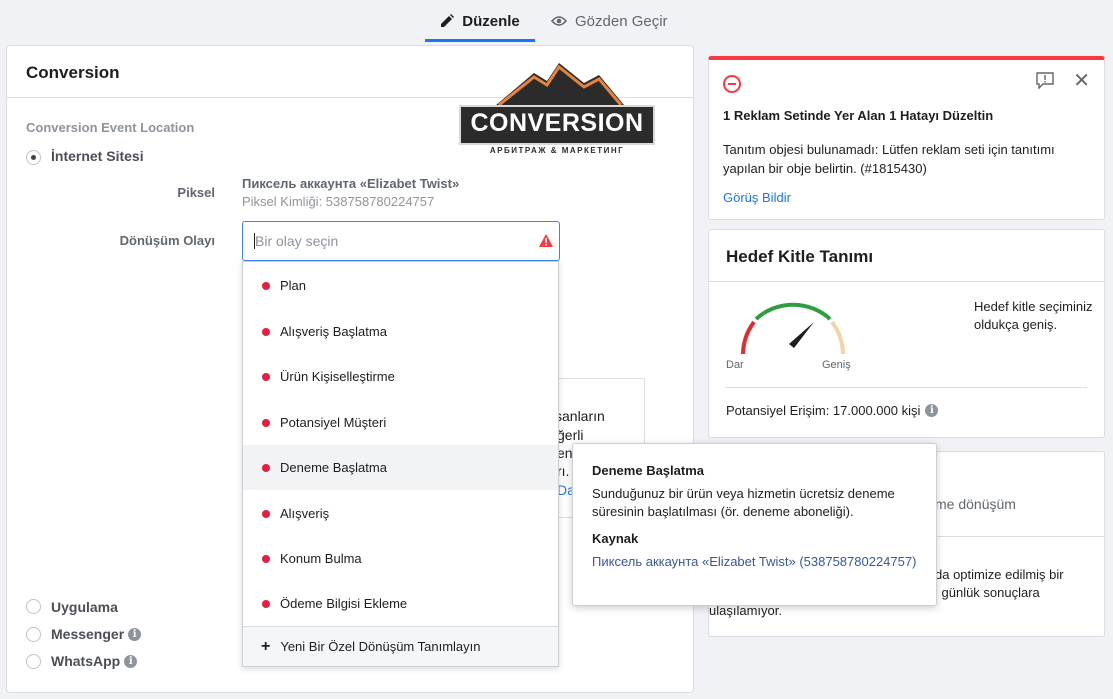 Image resolution: width=1113 pixels, height=699 pixels. What do you see at coordinates (333, 331) in the screenshot?
I see `dropdown-item-label: Alışveriş Başlatma` at bounding box center [333, 331].